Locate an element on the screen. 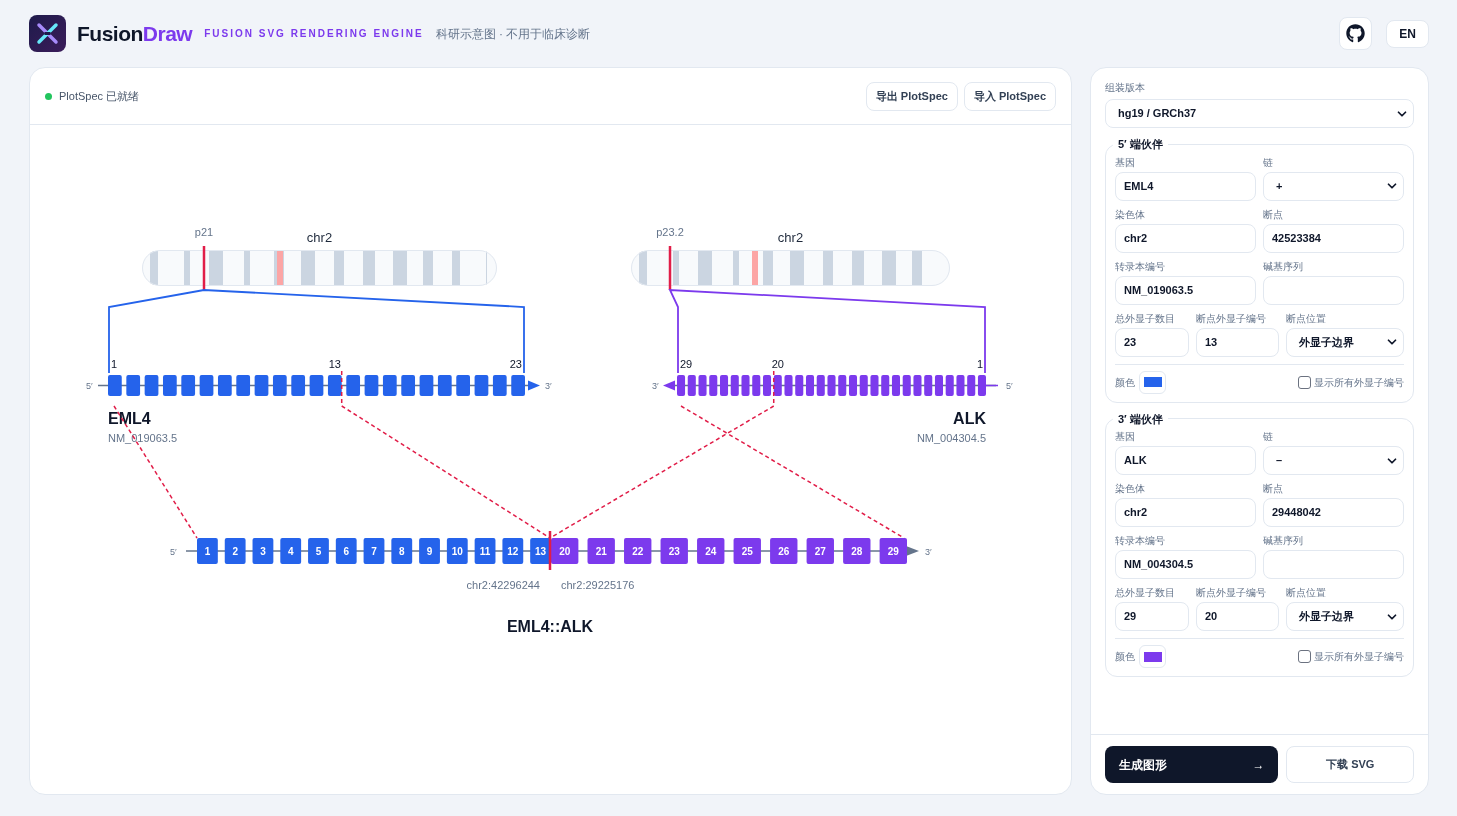  field-label: 链 is located at coordinates (1268, 437).